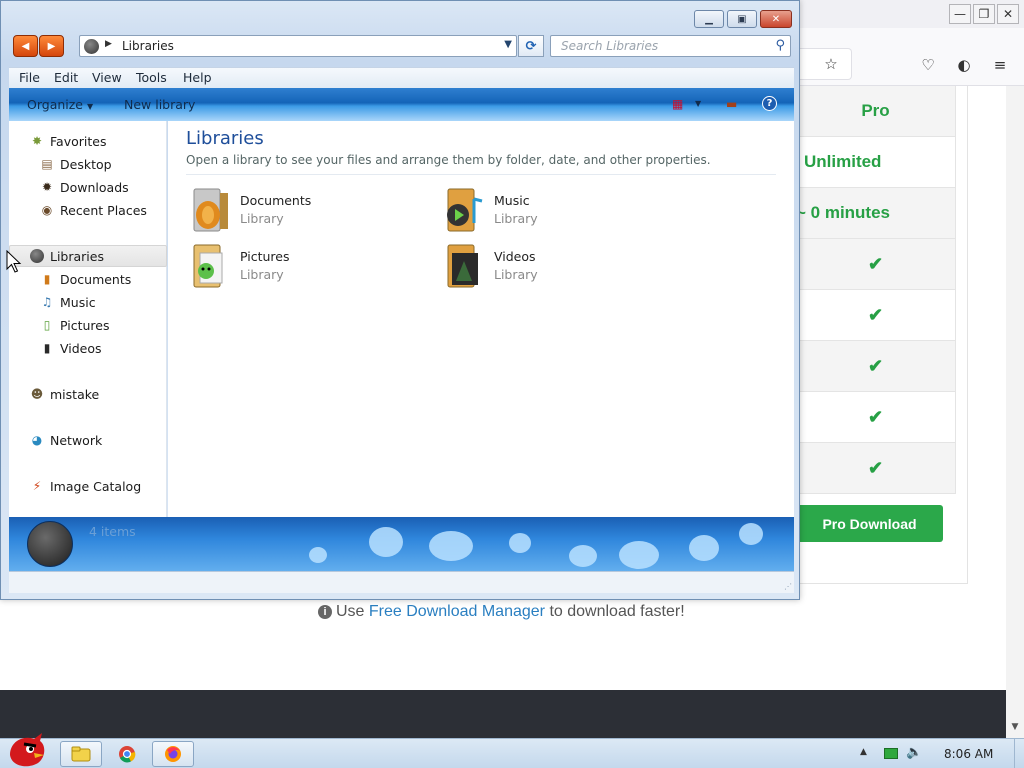  I want to click on taskbar-chrome-button, so click(127, 754).